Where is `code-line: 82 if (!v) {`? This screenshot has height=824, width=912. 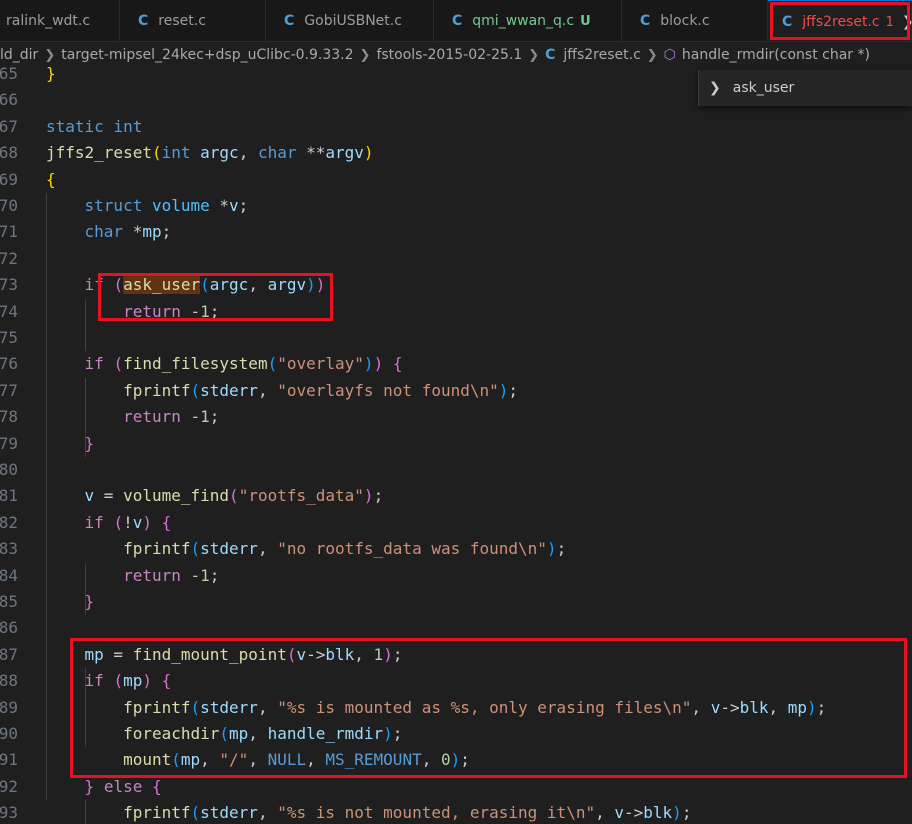
code-line: 82 if (!v) { is located at coordinates (456, 523).